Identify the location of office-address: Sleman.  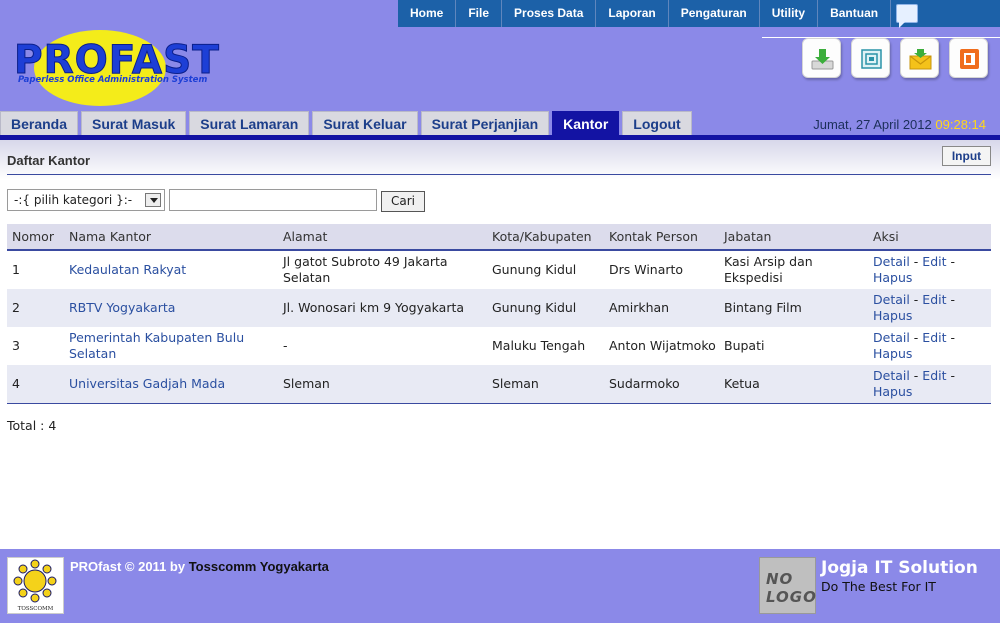
(306, 383).